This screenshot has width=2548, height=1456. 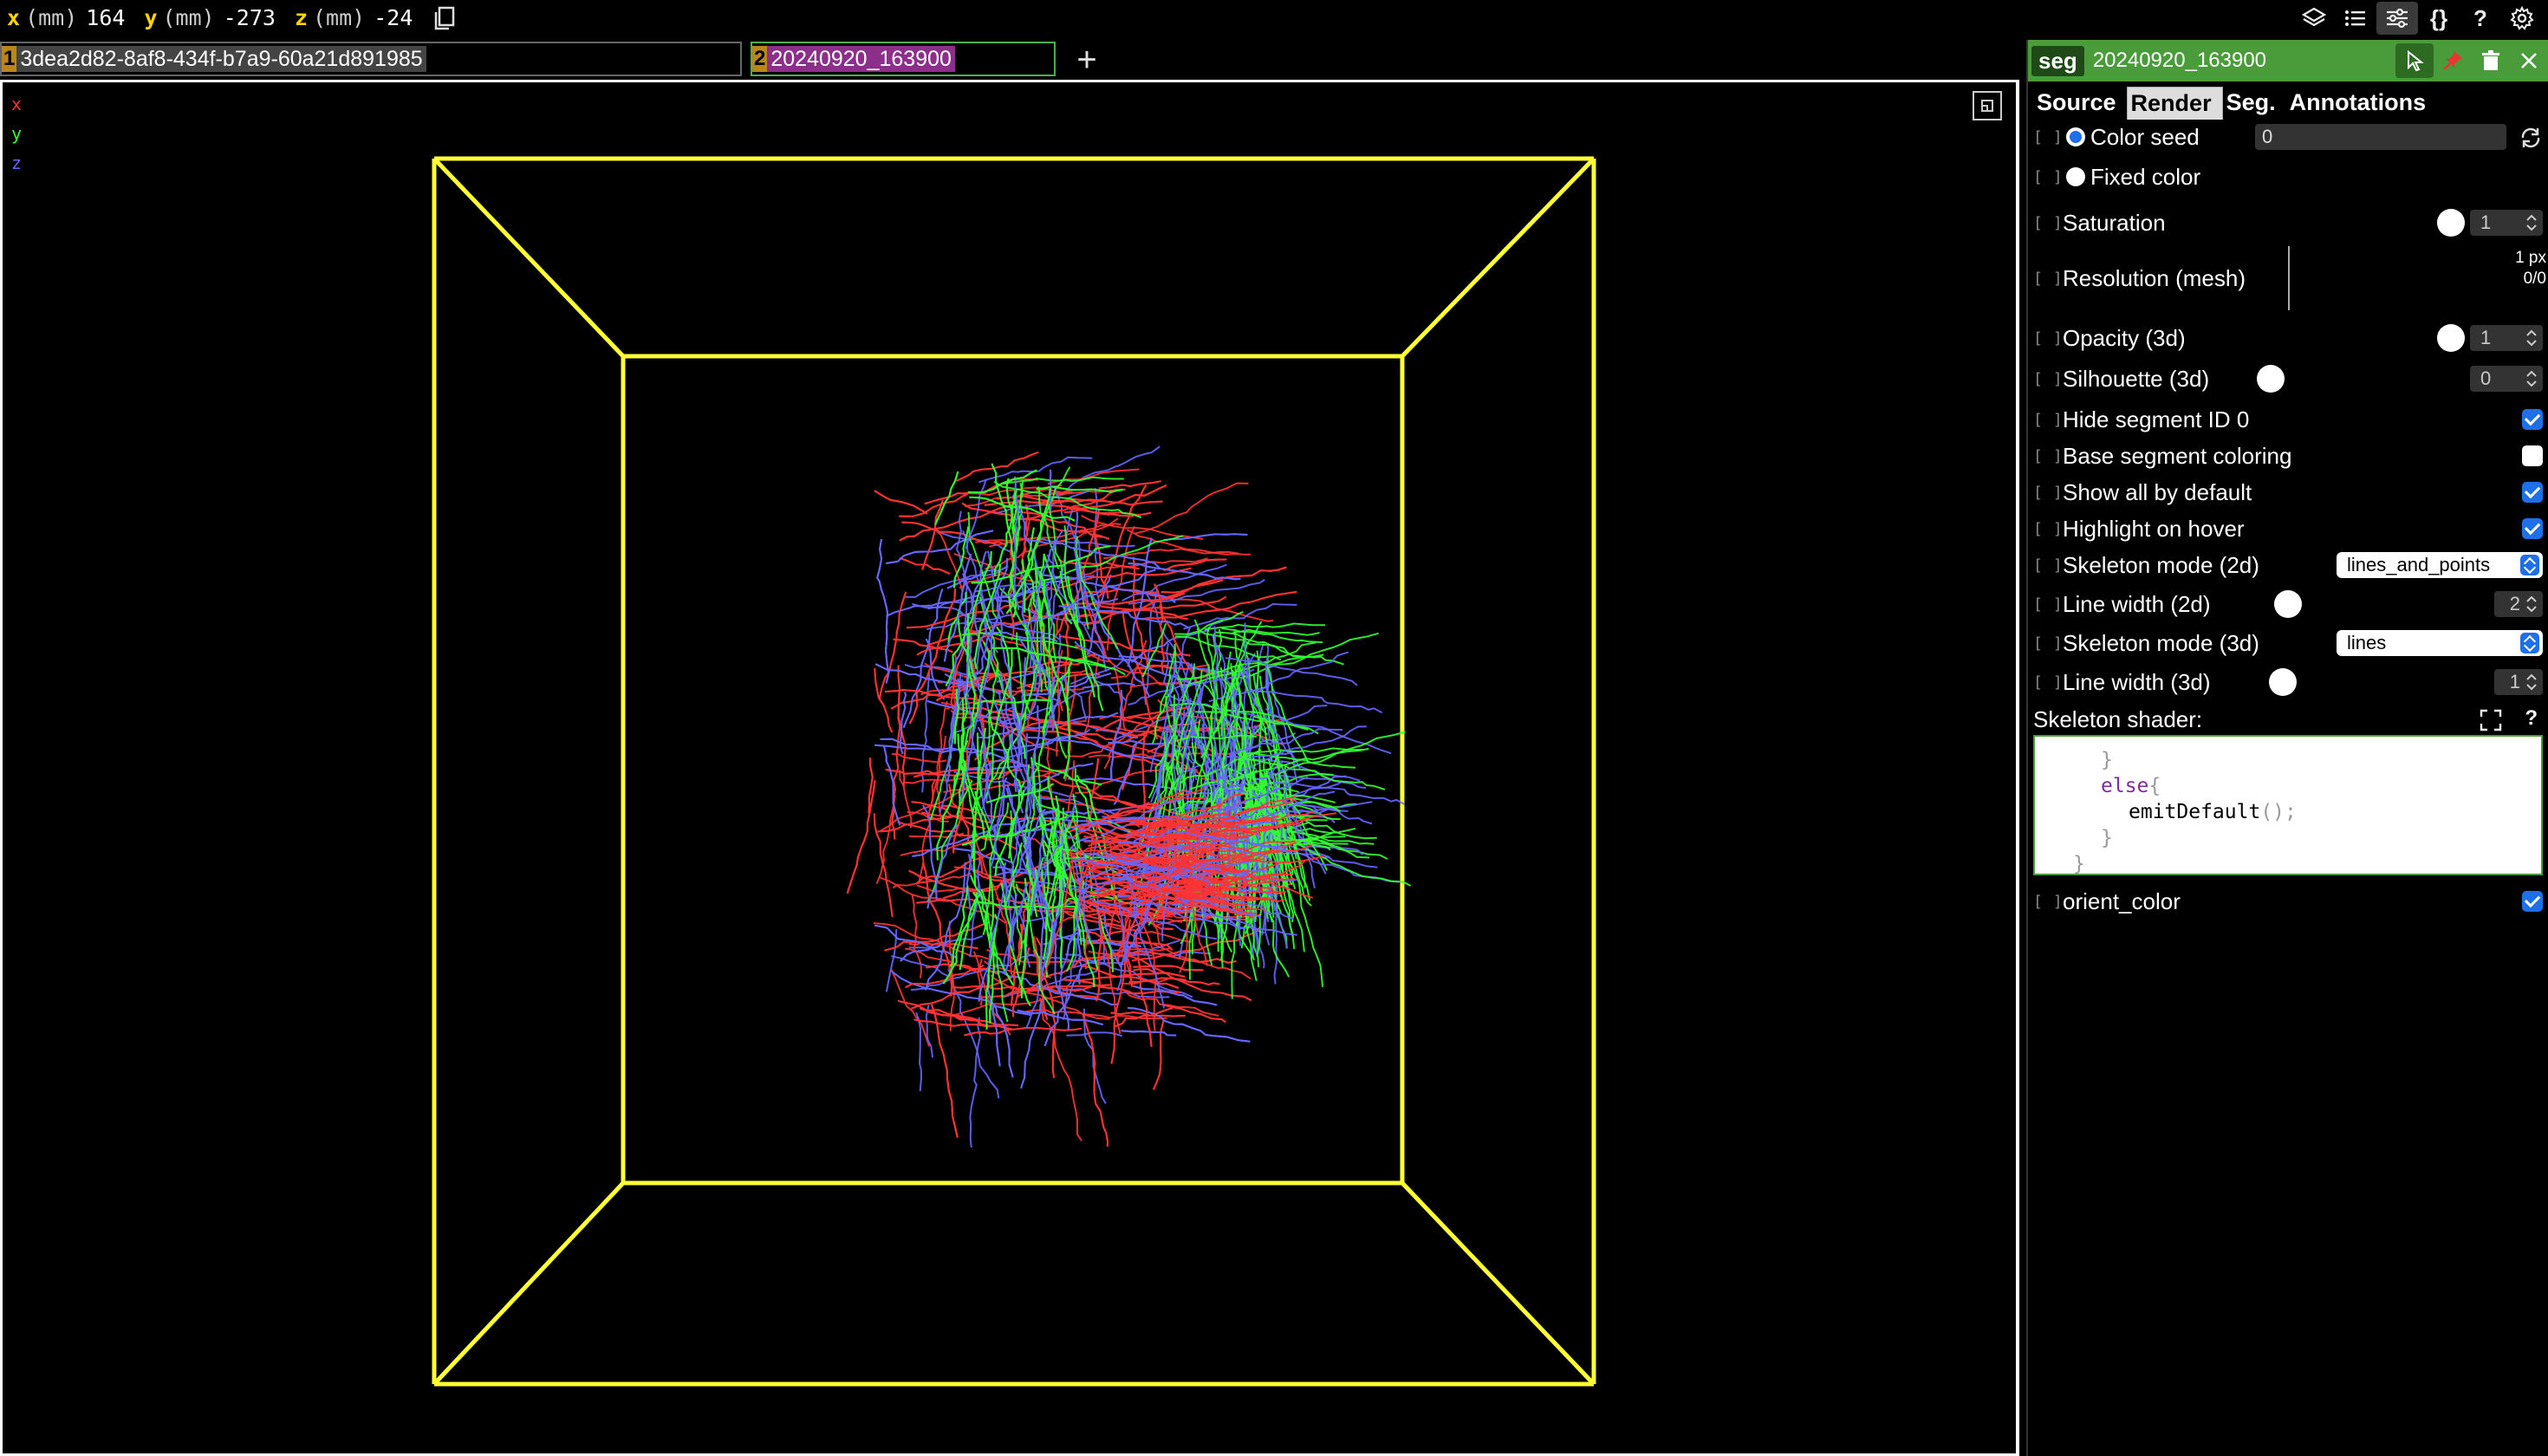 I want to click on coord-z-axis: z, so click(x=301, y=17).